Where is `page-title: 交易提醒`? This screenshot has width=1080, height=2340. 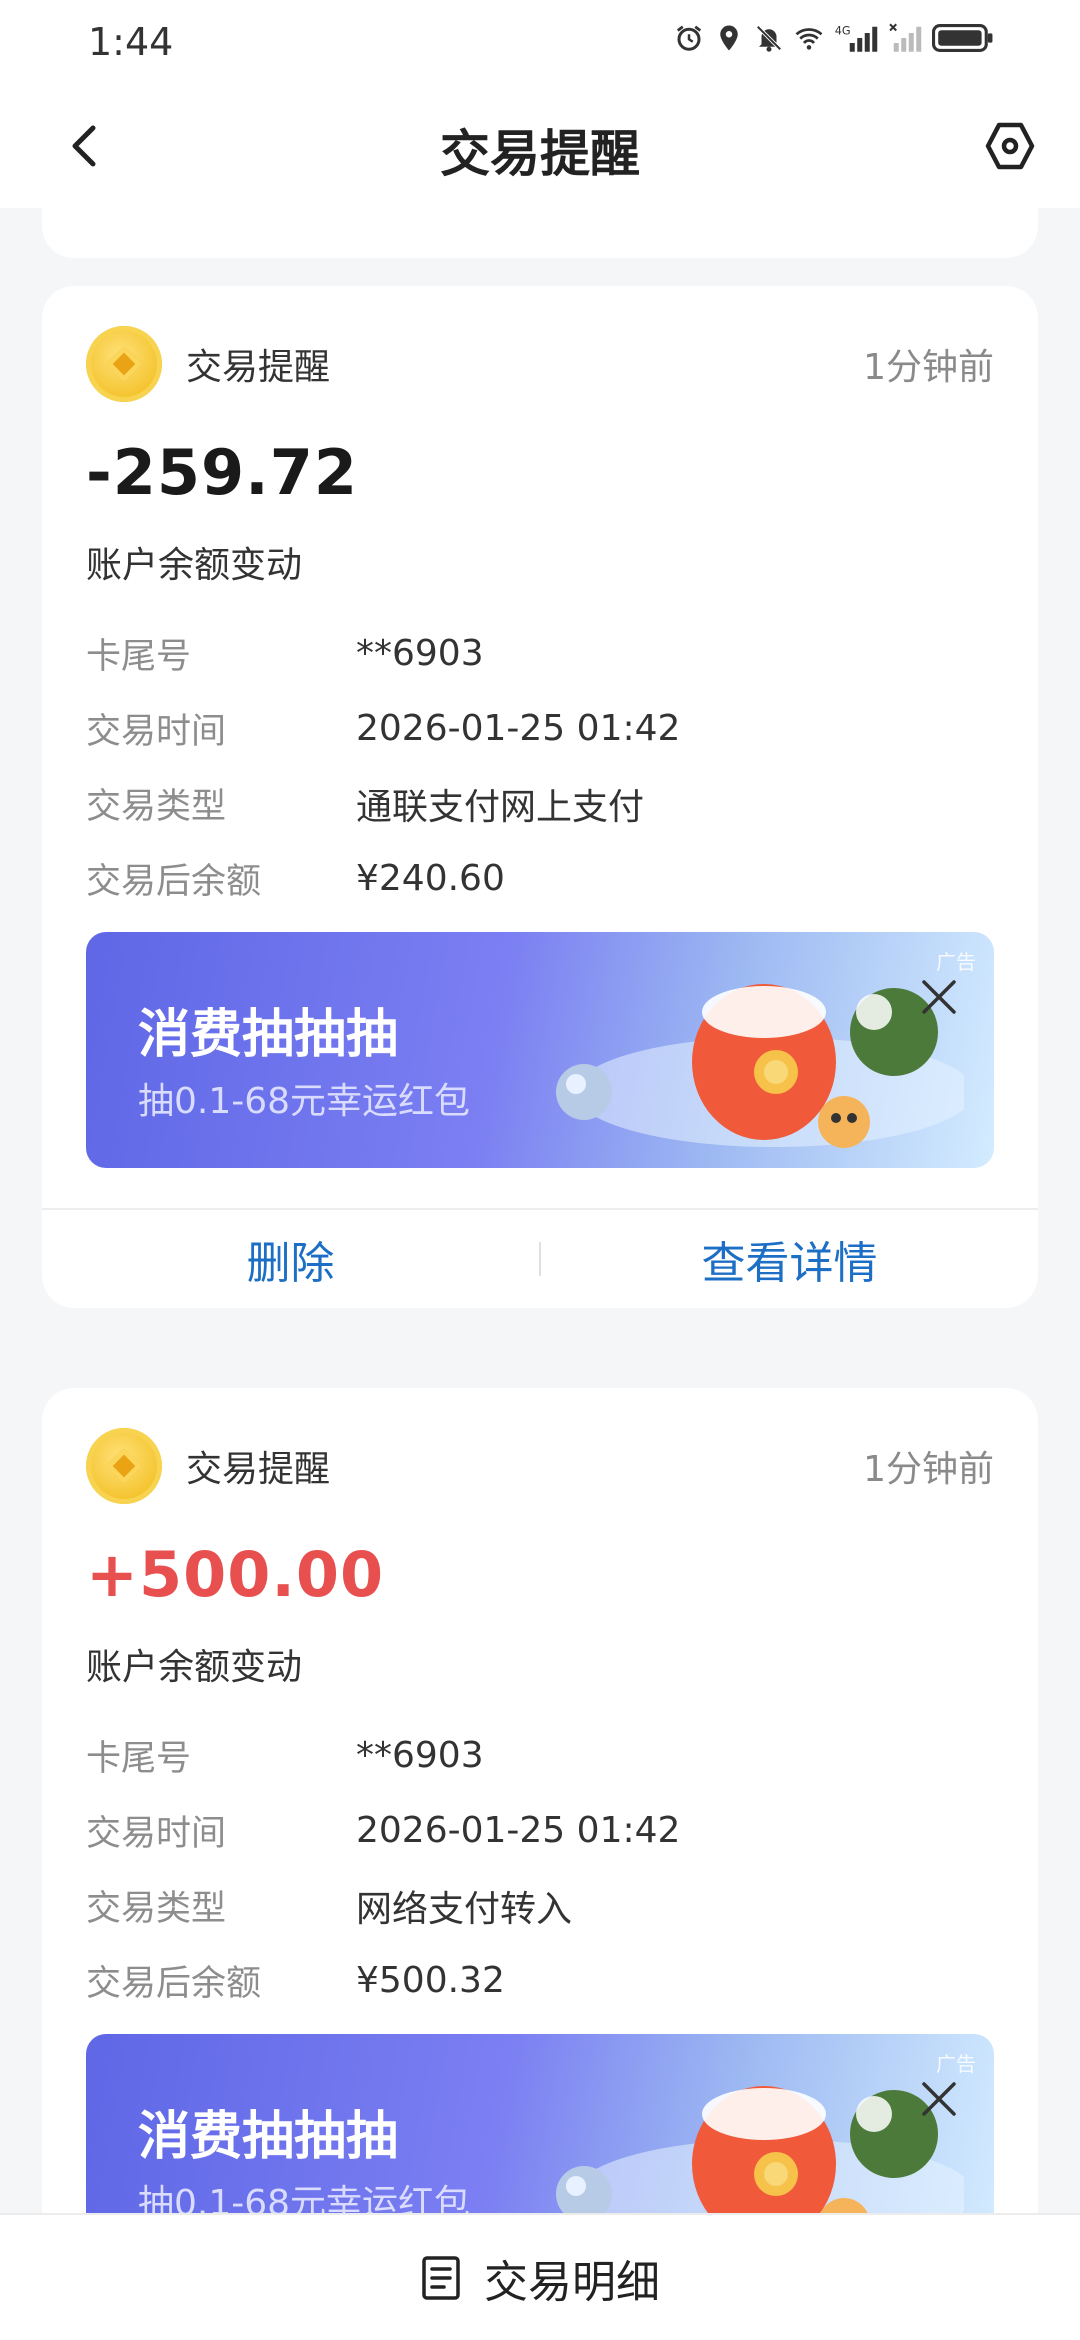 page-title: 交易提醒 is located at coordinates (540, 154).